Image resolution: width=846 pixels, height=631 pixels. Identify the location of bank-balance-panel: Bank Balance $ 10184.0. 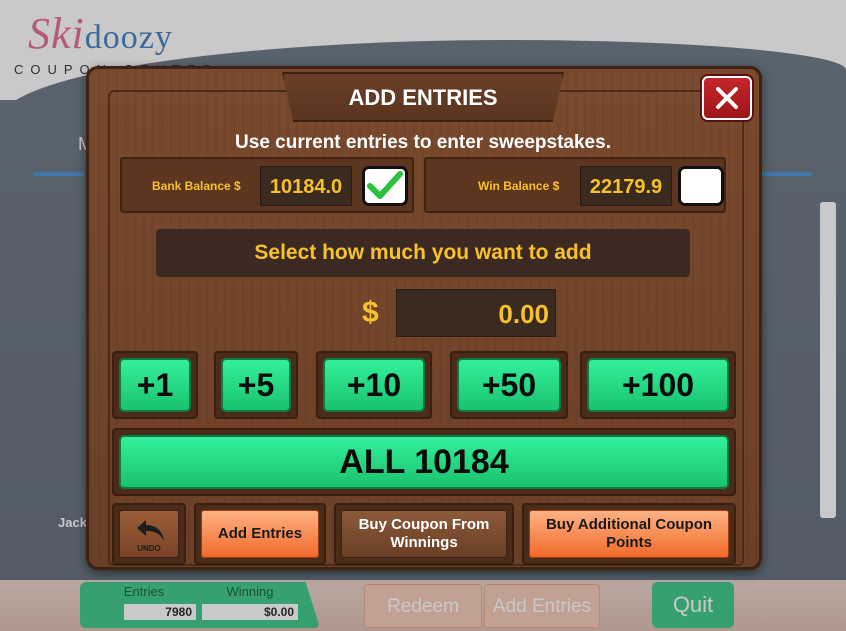
(267, 185).